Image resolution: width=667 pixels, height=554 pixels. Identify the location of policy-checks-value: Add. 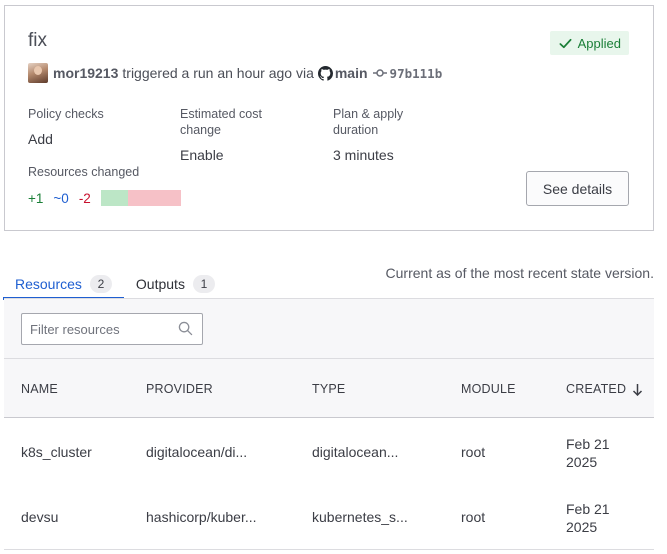
(40, 139).